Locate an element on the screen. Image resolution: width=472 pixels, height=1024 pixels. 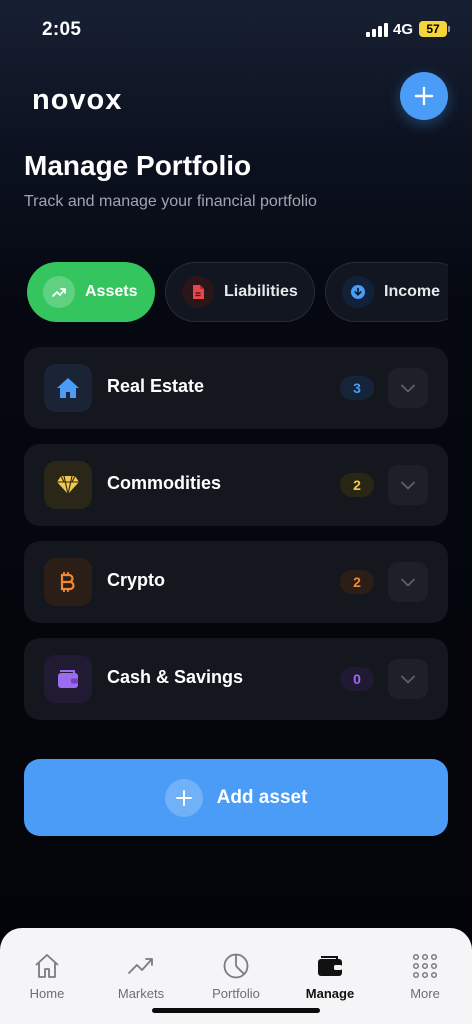
category-card-real-estate: Real Estate 3 is located at coordinates (236, 388).